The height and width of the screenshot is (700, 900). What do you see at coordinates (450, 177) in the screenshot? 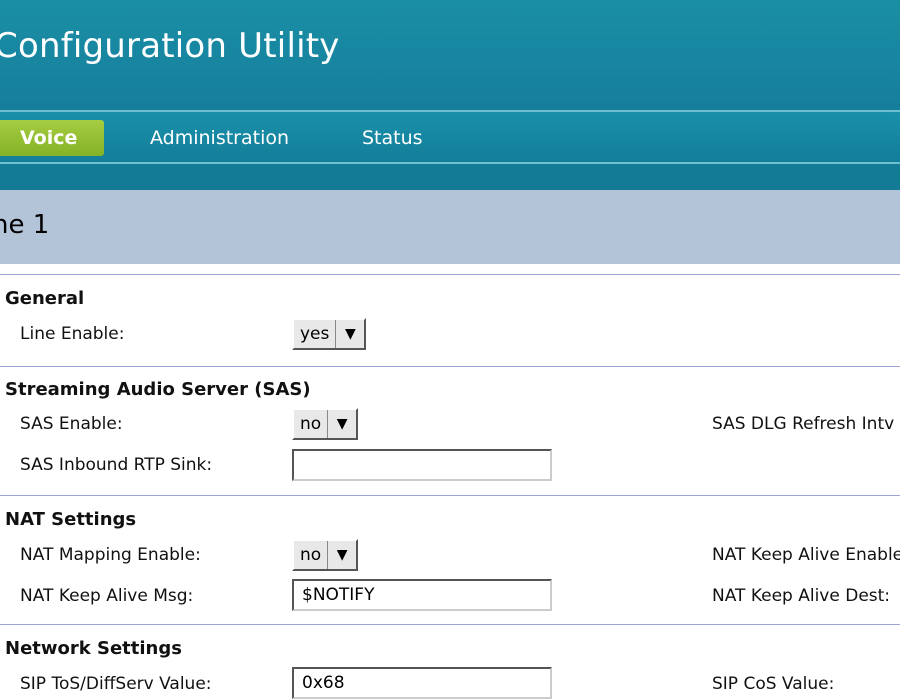
I see `subnav-strip` at bounding box center [450, 177].